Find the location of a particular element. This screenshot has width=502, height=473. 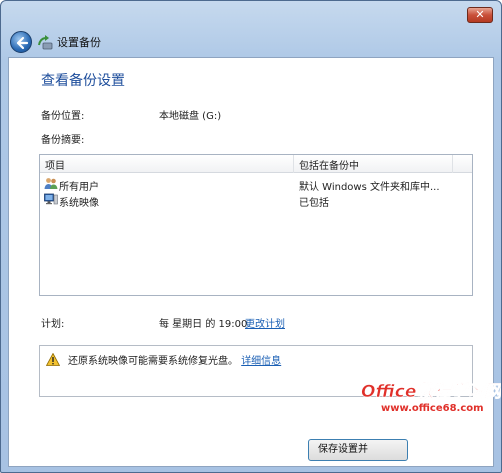

page-title: 查看备份设置 is located at coordinates (83, 81).